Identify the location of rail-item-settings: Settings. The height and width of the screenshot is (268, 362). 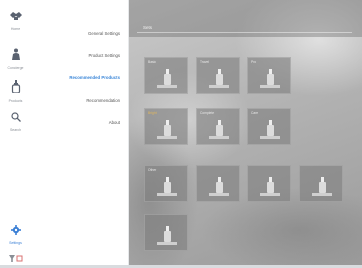
(15, 233).